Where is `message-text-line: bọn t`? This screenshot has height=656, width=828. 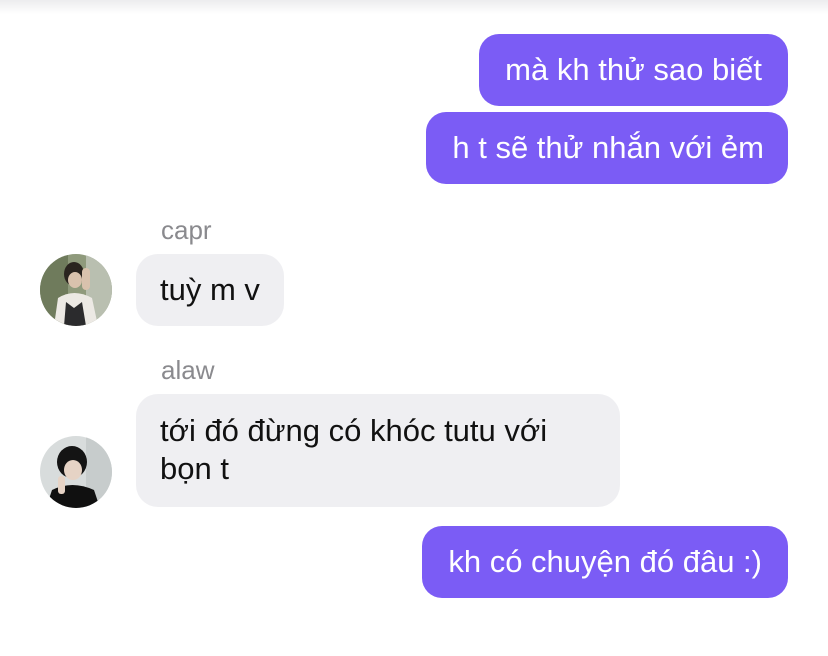 message-text-line: bọn t is located at coordinates (194, 468).